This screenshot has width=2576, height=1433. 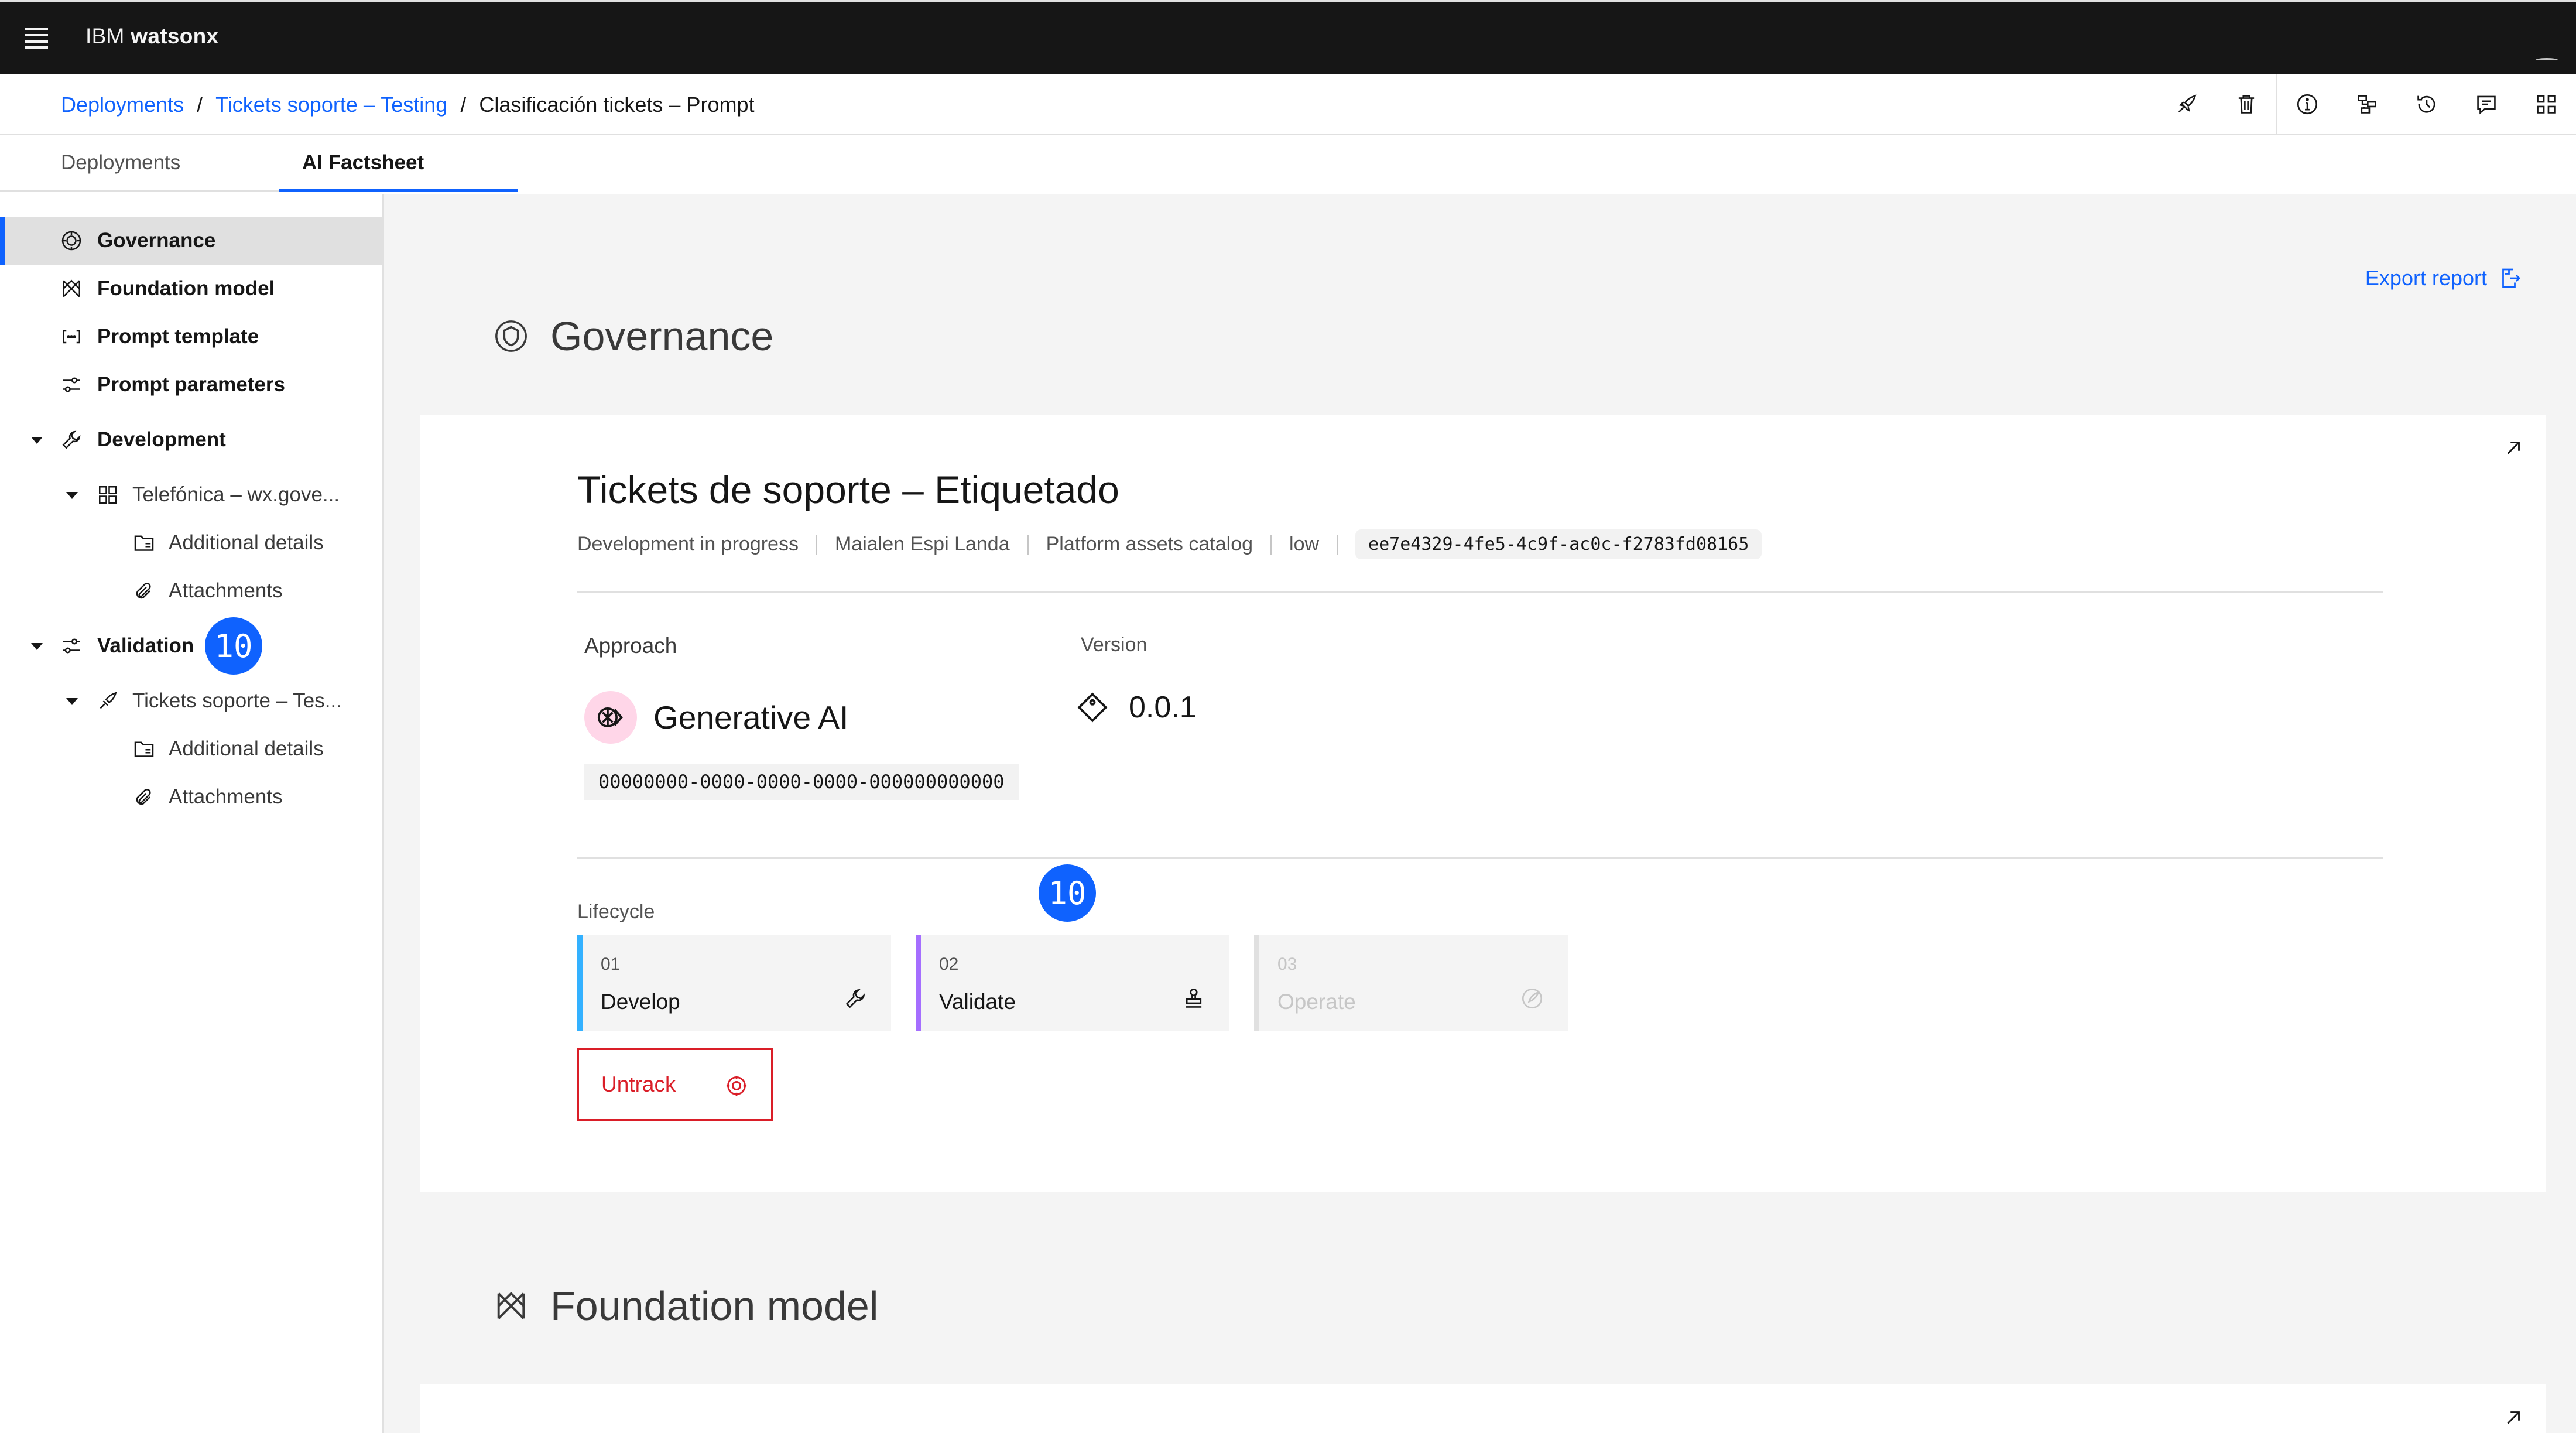 I want to click on header-edge-mark, so click(x=2546, y=60).